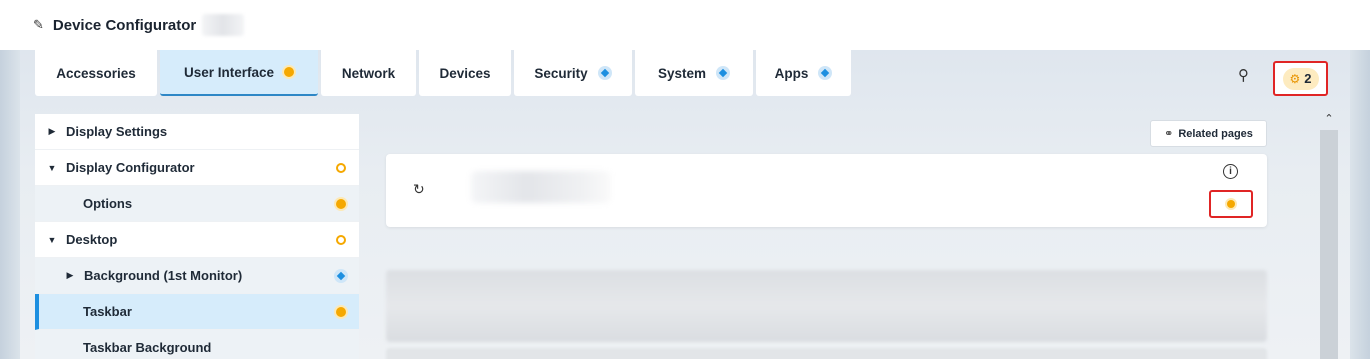 The image size is (1370, 359). Describe the element at coordinates (197, 204) in the screenshot. I see `sidebar-item-options: Options` at that location.